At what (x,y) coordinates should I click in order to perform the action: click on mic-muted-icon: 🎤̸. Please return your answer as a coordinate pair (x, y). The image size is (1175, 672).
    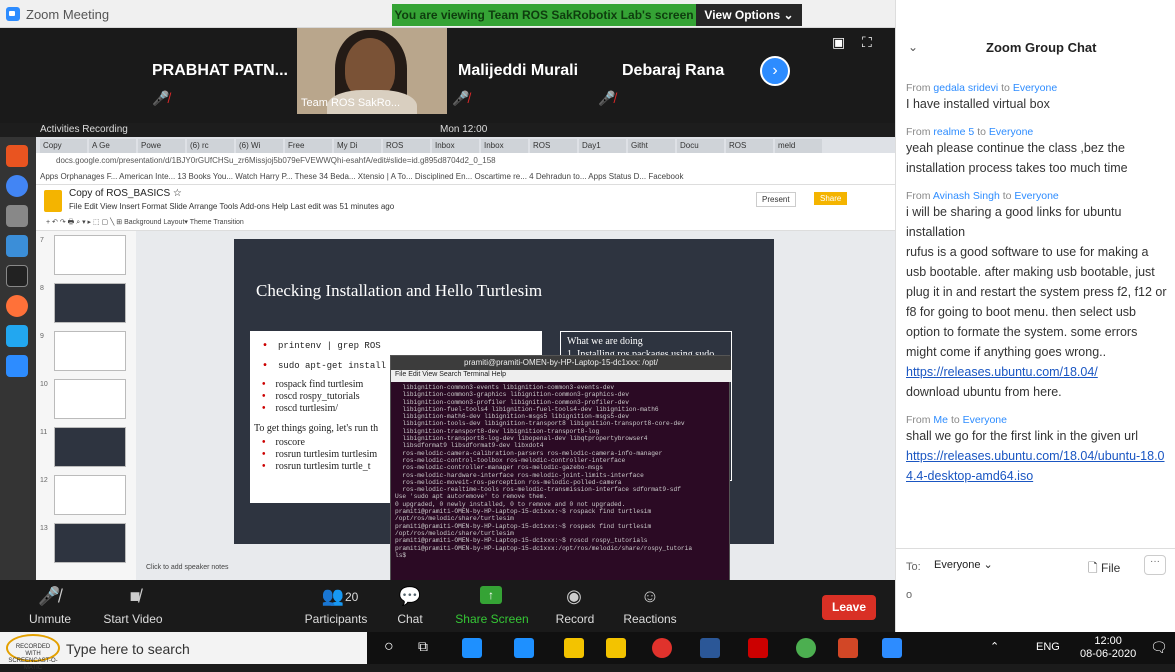
    Looking at the image, I should click on (49, 596).